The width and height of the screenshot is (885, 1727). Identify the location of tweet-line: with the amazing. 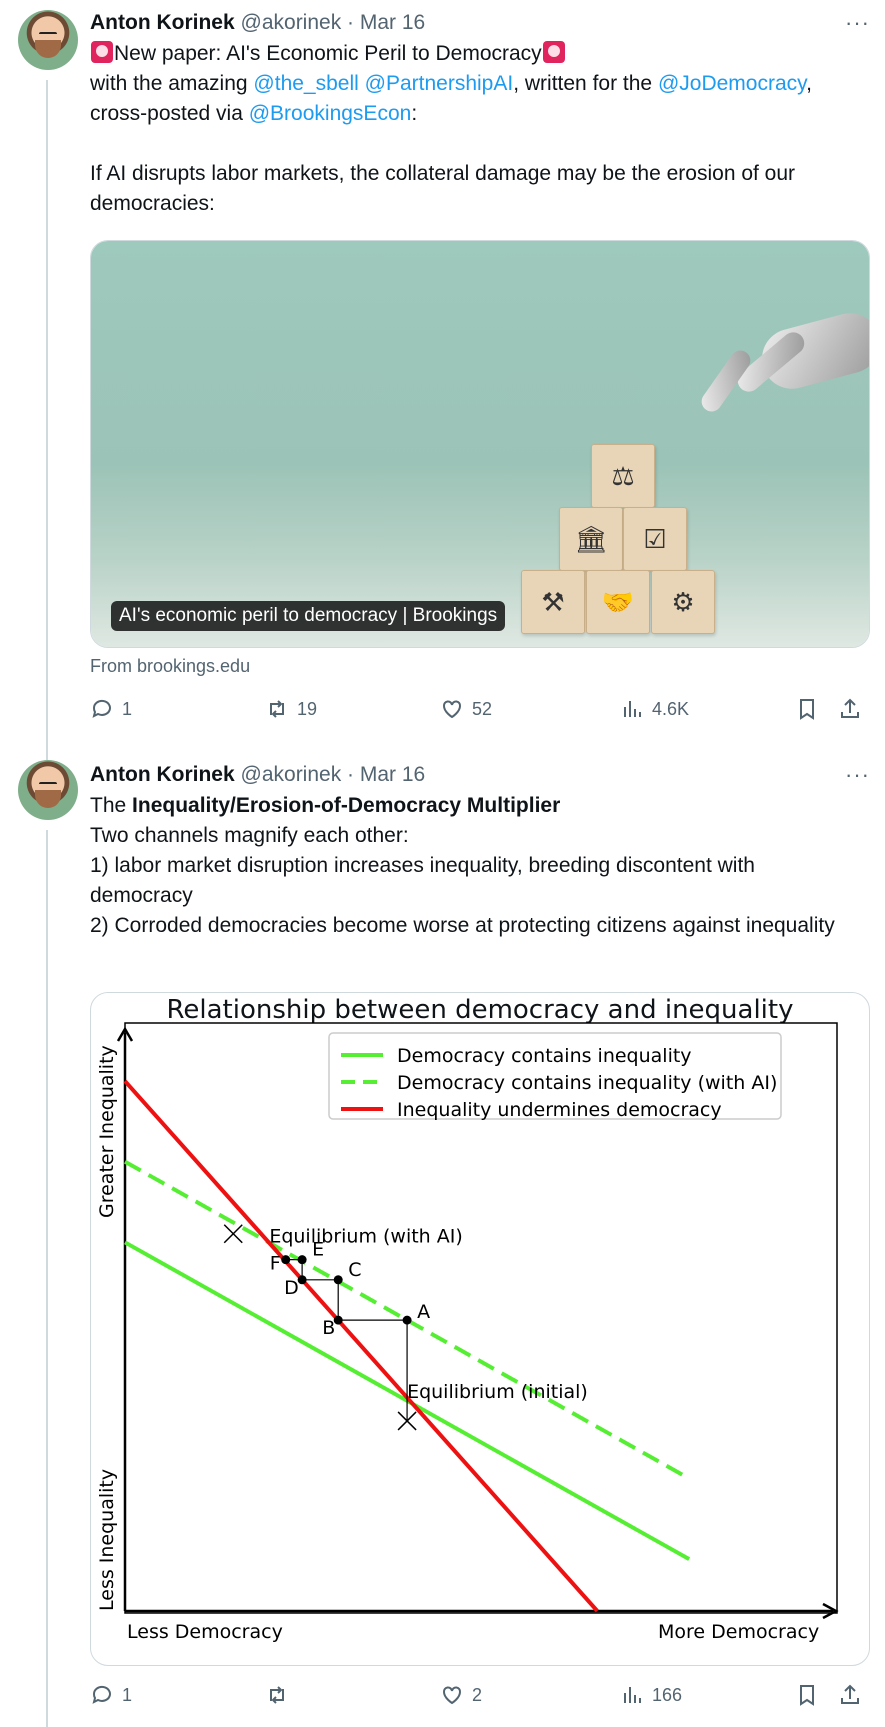
(172, 83).